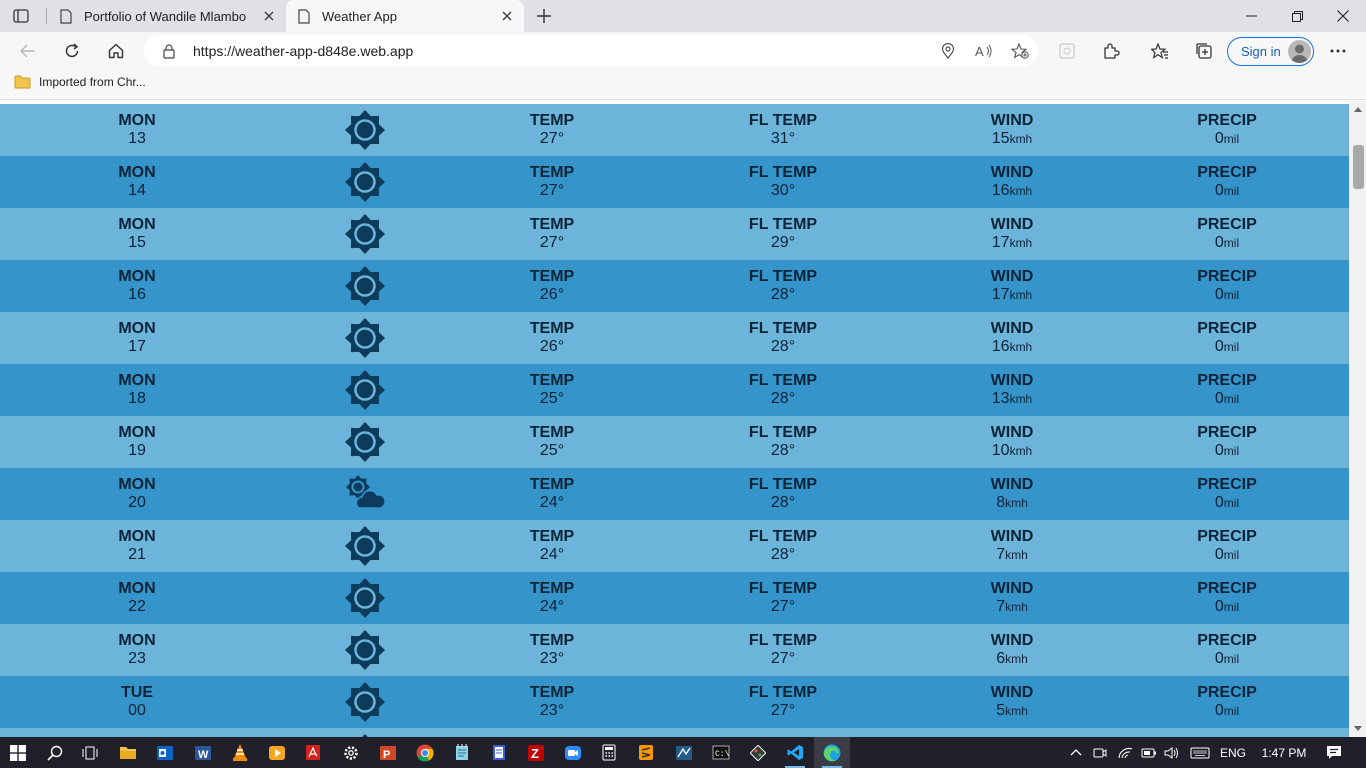  Describe the element at coordinates (1111, 51) in the screenshot. I see `extensions-icon` at that location.